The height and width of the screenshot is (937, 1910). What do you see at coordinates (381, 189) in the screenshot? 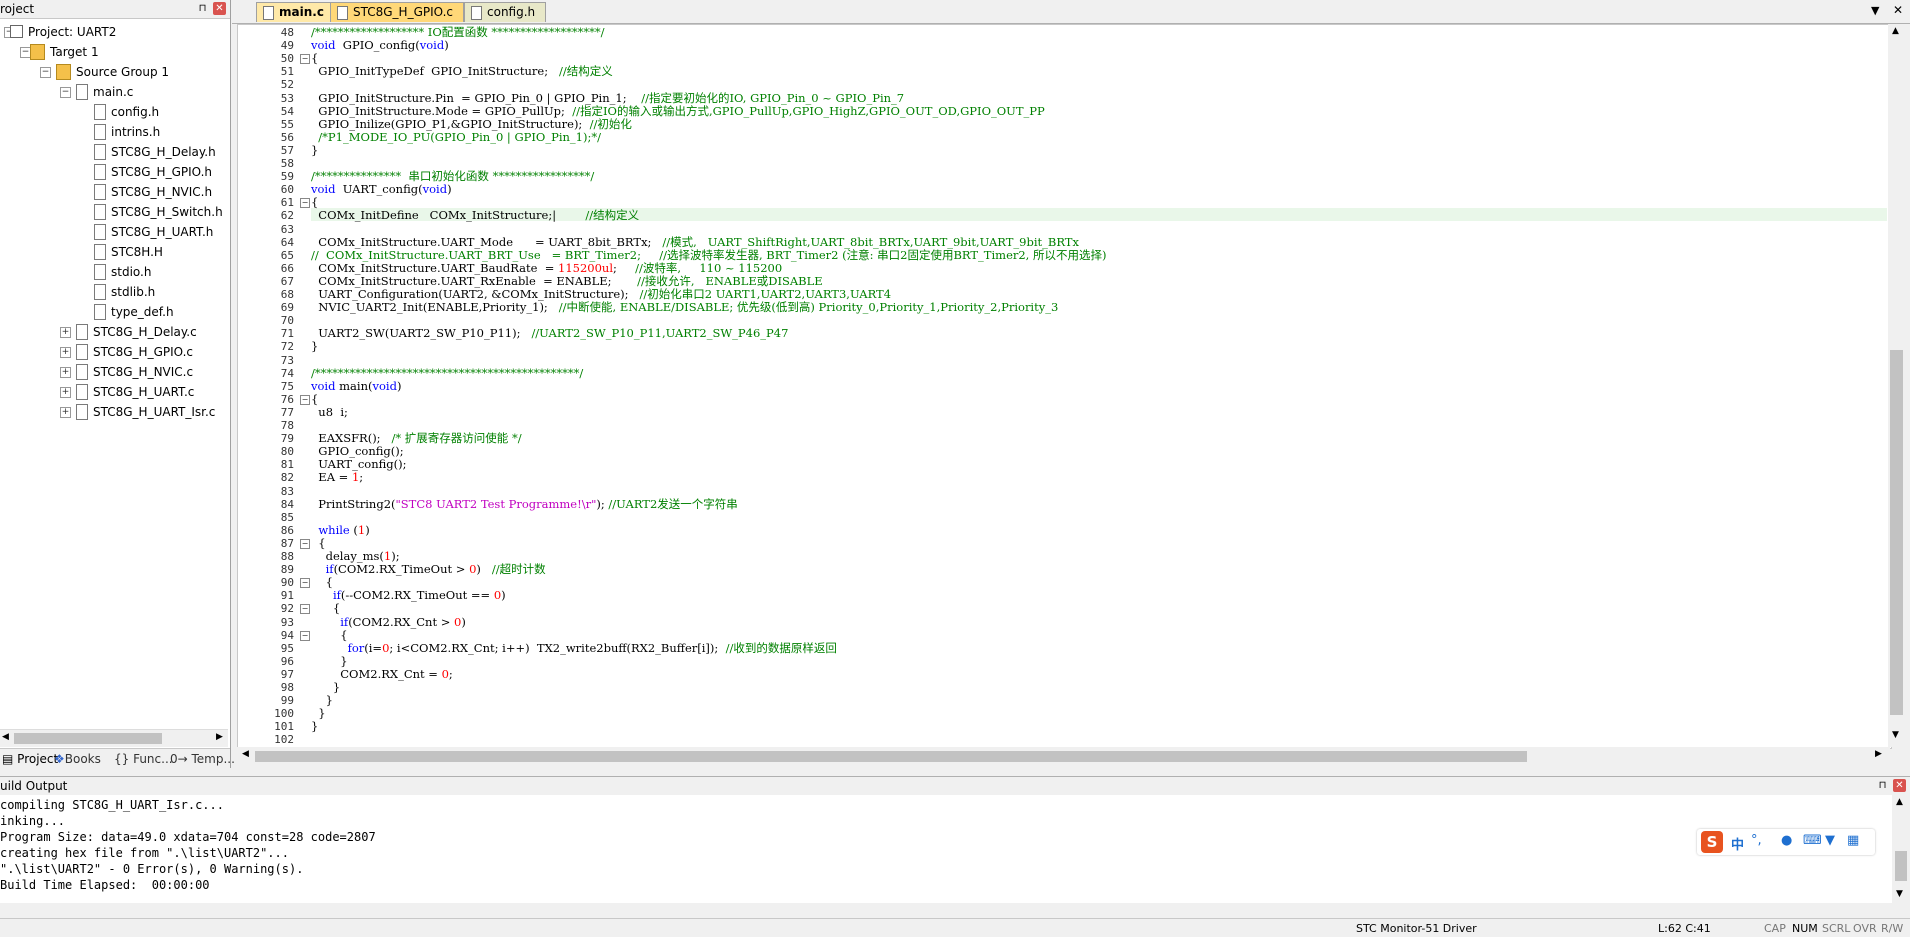
I see `code-line: void UART_config(void)` at bounding box center [381, 189].